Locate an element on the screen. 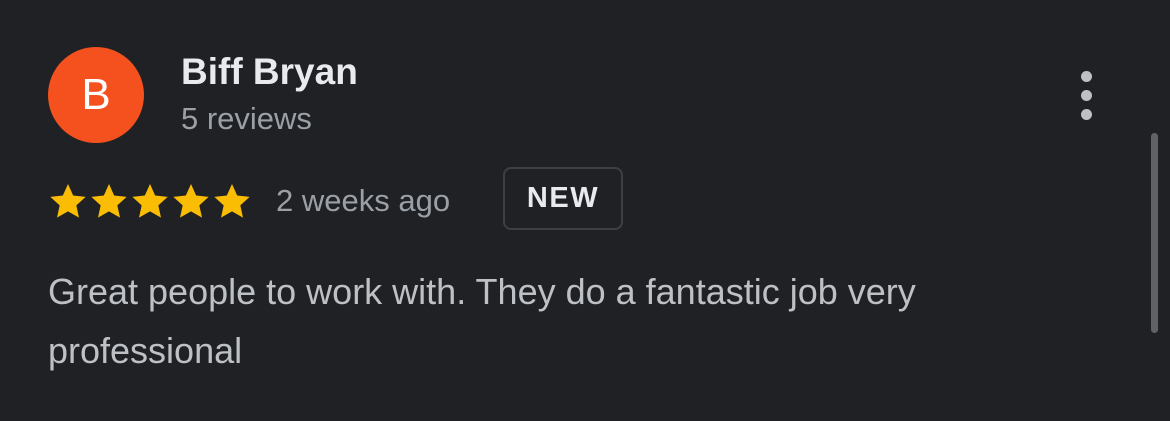 The image size is (1170, 421). reviewer-name: Biff Bryan is located at coordinates (269, 72).